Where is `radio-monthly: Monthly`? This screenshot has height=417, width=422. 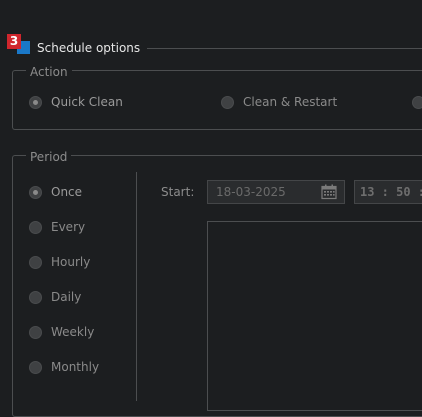
radio-monthly: Monthly is located at coordinates (64, 367).